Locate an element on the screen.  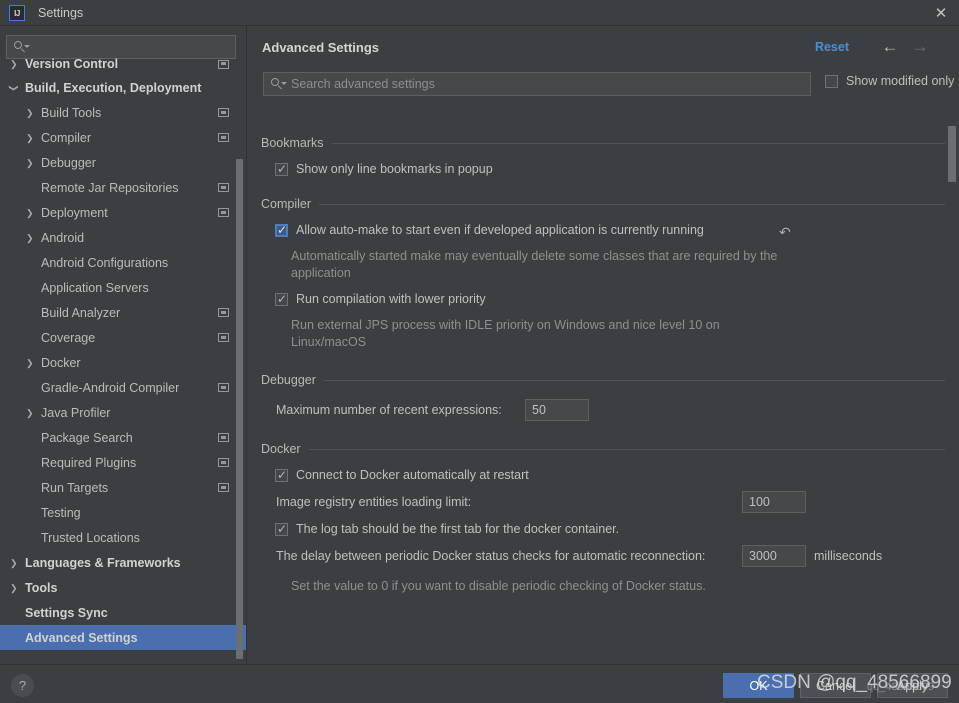
sidebar-item-build-execution-deployment: Build, Execution, Deployment is located at coordinates (123, 87).